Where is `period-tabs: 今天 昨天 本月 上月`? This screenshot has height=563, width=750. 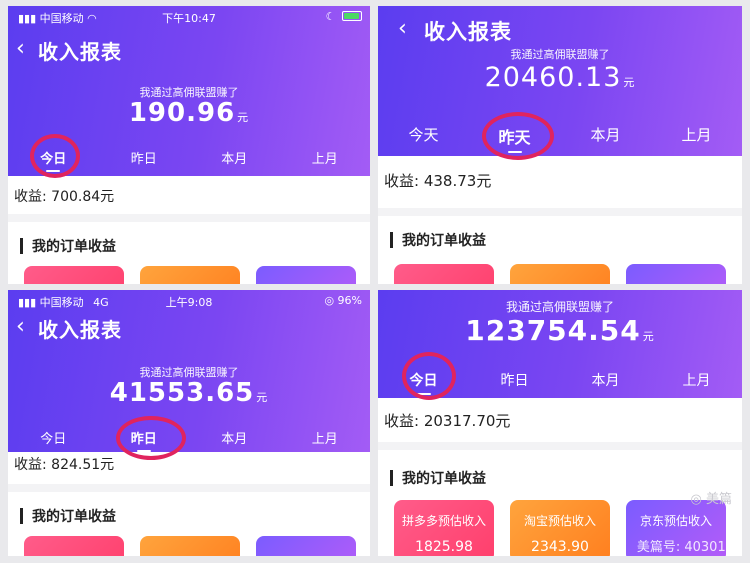
period-tabs: 今天 昨天 本月 上月 is located at coordinates (560, 138).